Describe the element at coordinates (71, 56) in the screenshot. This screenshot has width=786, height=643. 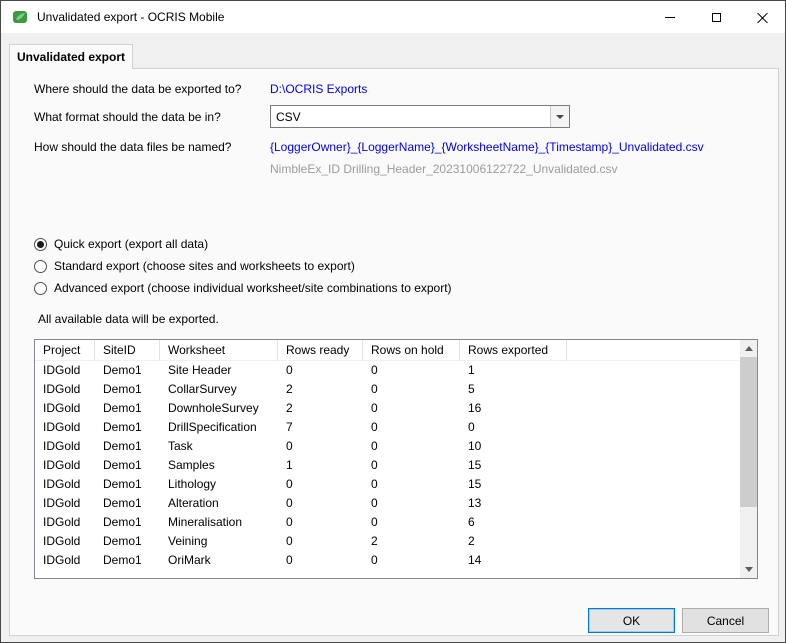
I see `tab-unvalidated-export: Unvalidated export` at that location.